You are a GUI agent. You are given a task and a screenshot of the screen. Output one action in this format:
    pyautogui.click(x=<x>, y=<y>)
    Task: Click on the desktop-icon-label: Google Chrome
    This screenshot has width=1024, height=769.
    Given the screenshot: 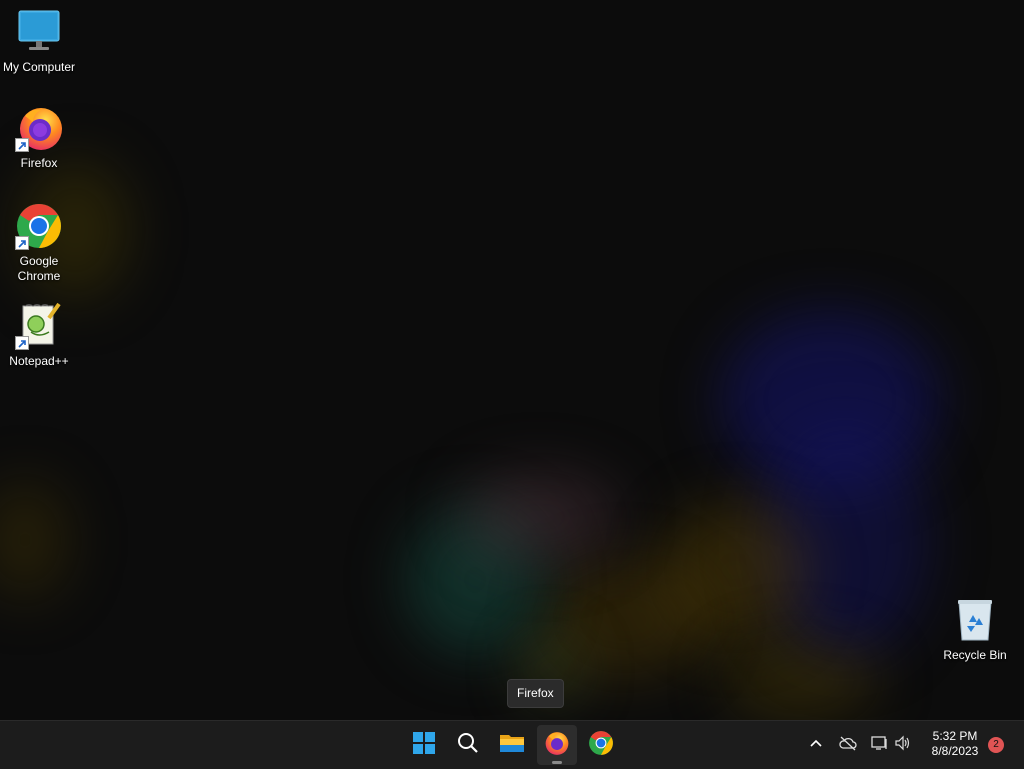 What is the action you would take?
    pyautogui.click(x=39, y=268)
    